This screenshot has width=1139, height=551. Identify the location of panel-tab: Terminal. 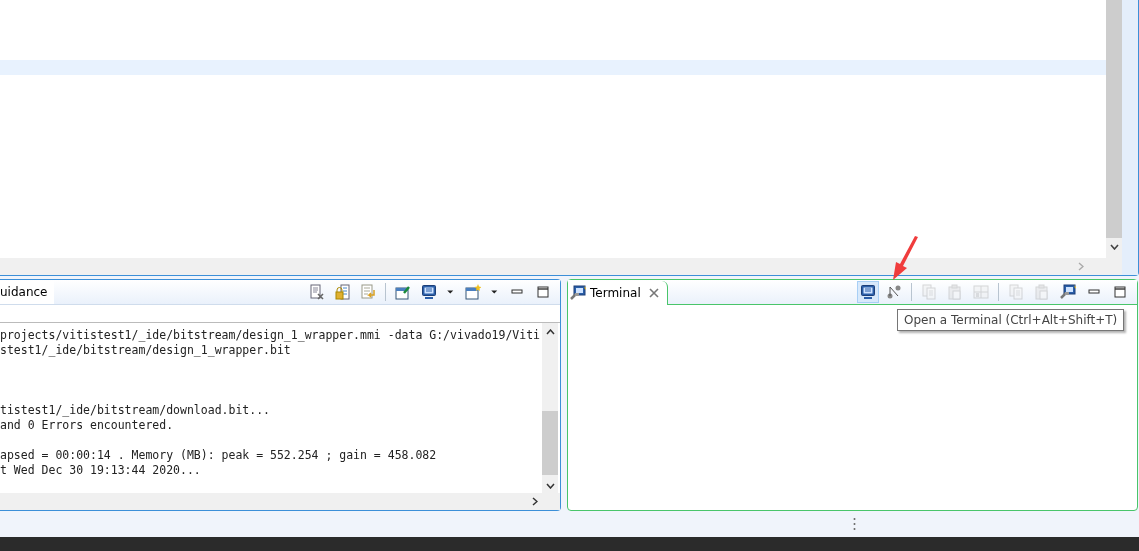
(618, 292).